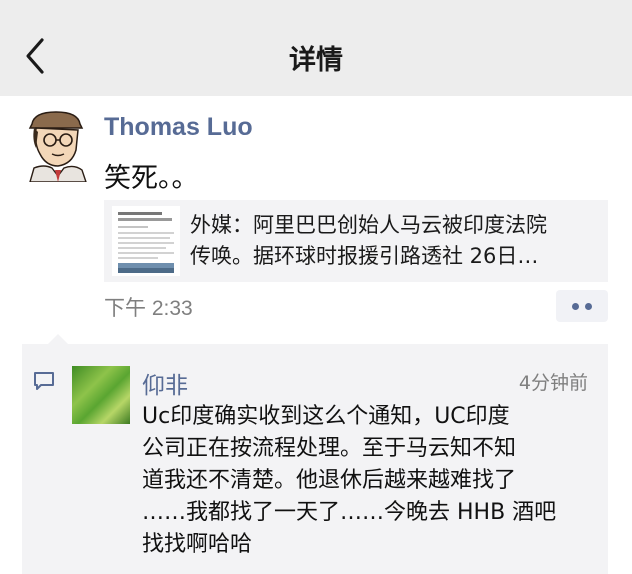  I want to click on comment-text-line: 找找啊哈哈, so click(197, 544).